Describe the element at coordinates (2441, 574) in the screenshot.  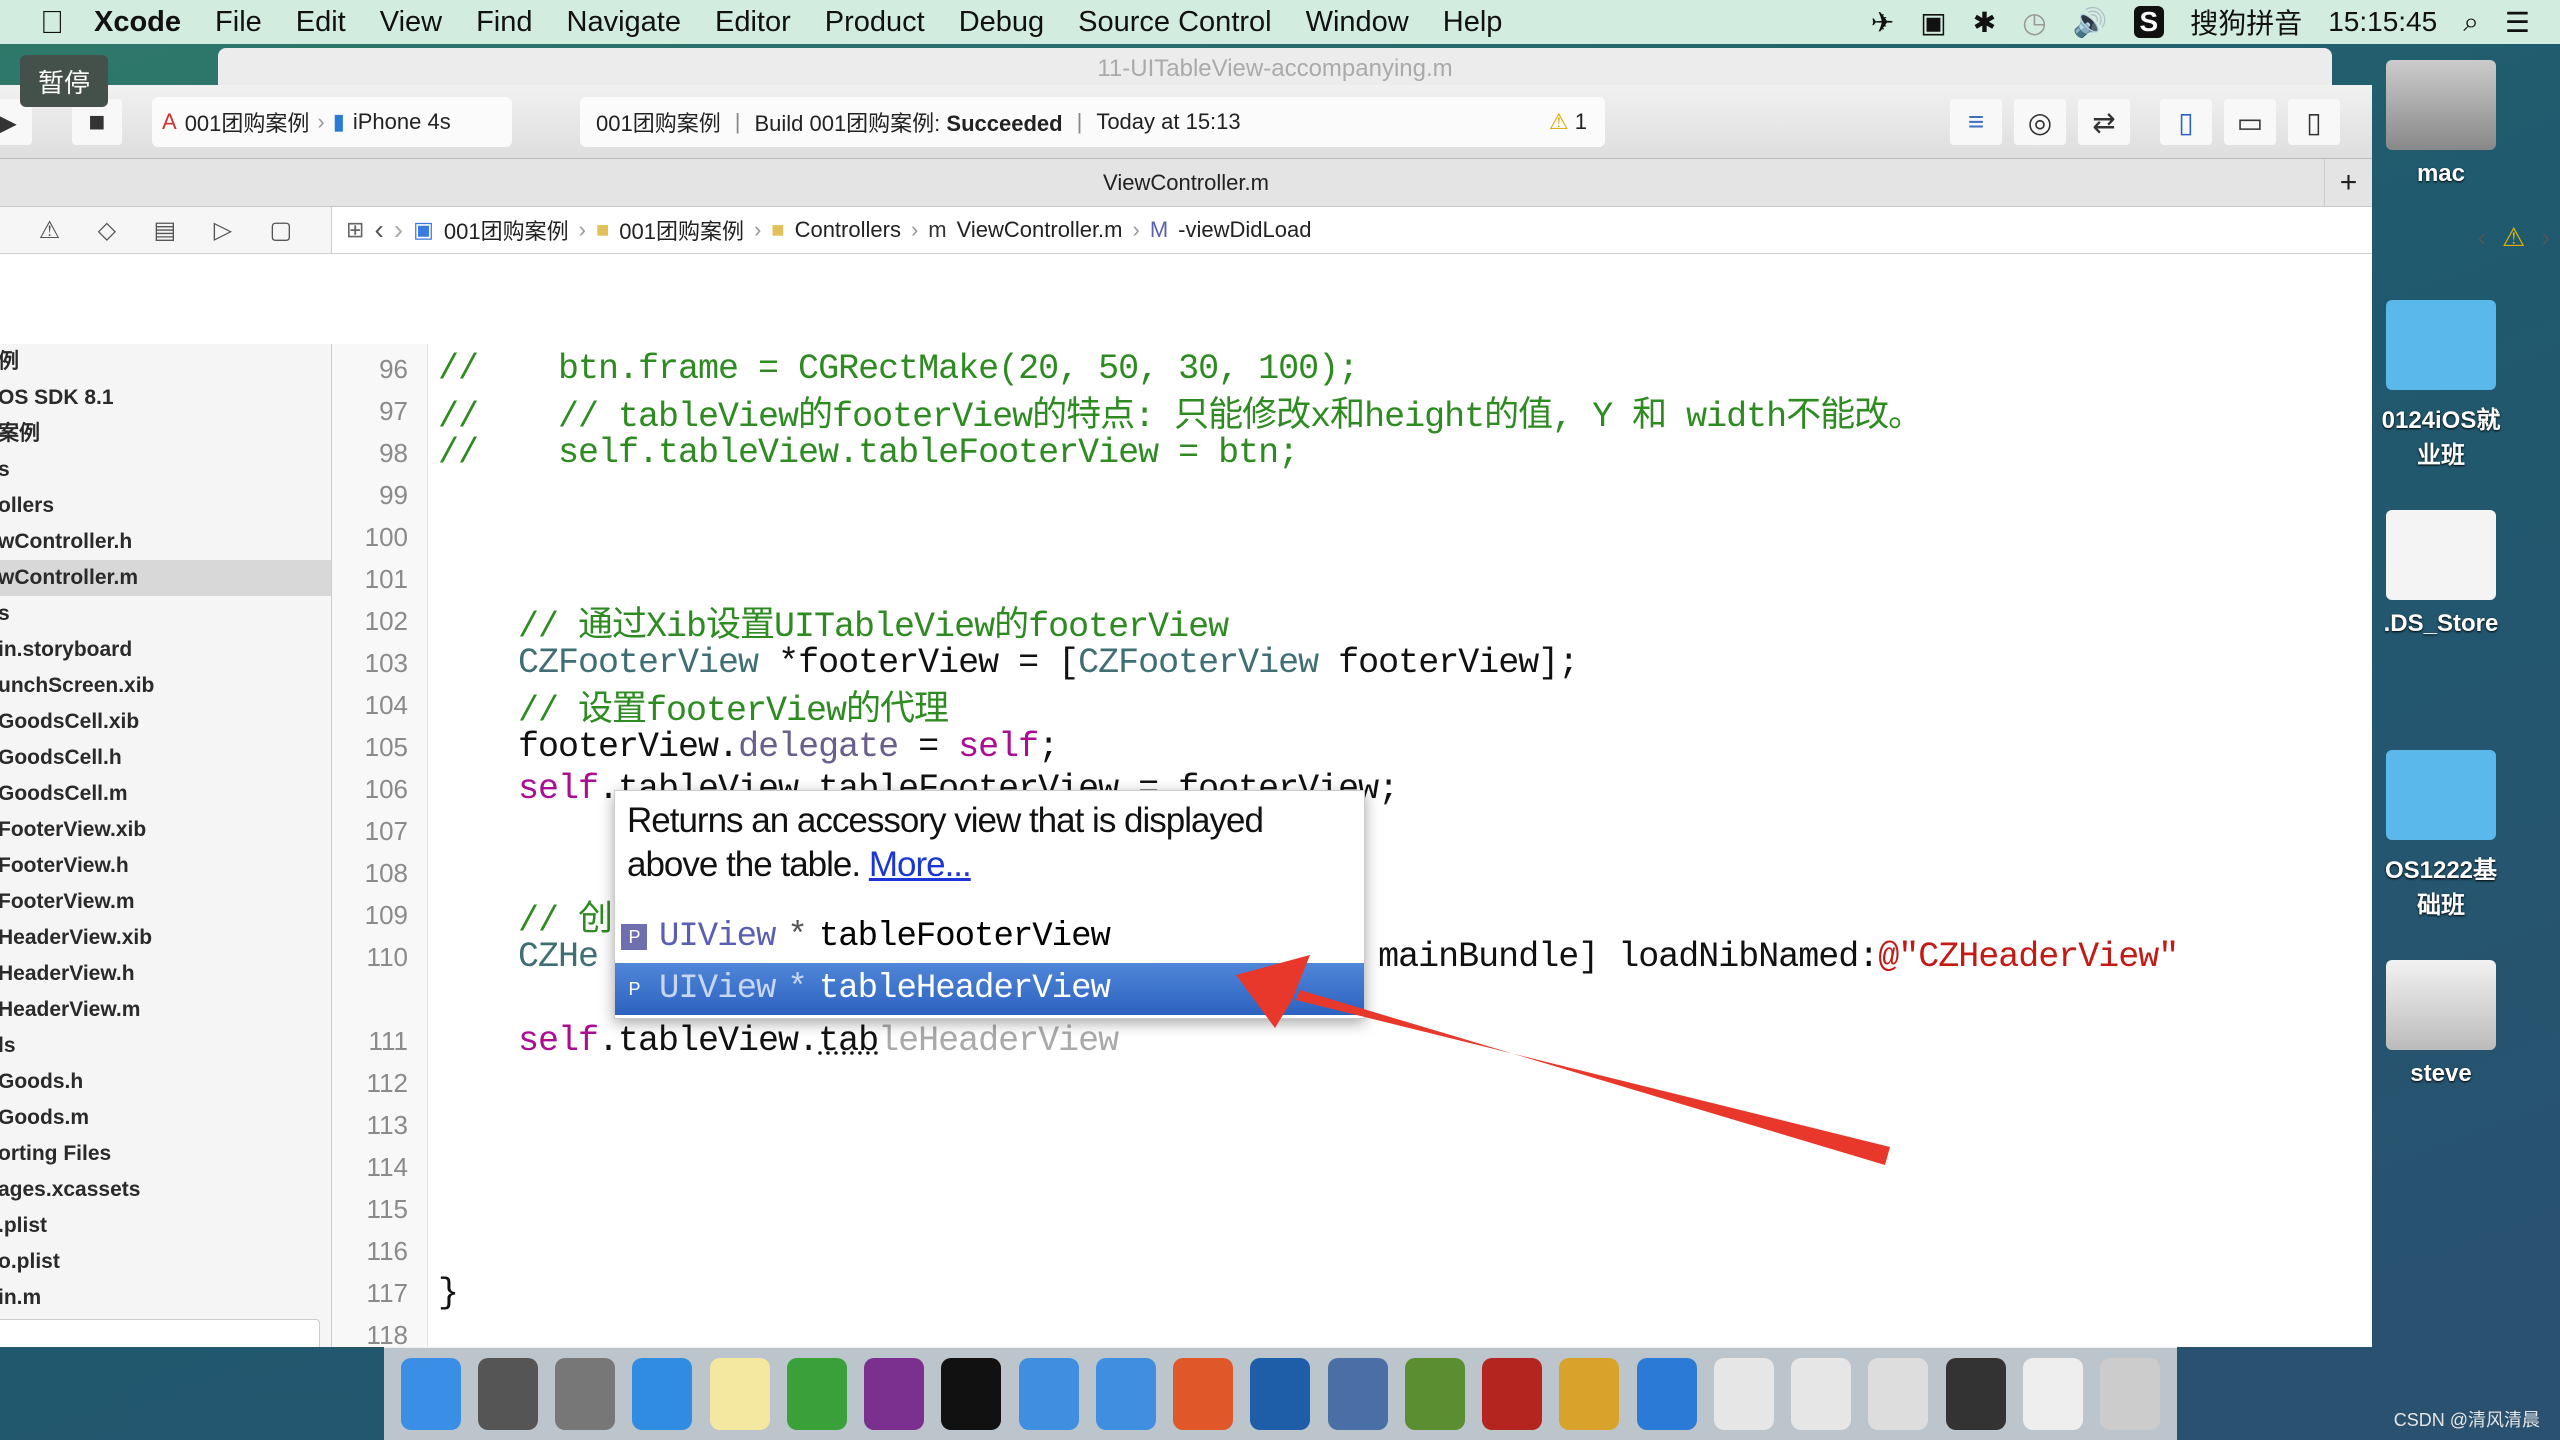
I see `desktop-icon: .DS_Store` at that location.